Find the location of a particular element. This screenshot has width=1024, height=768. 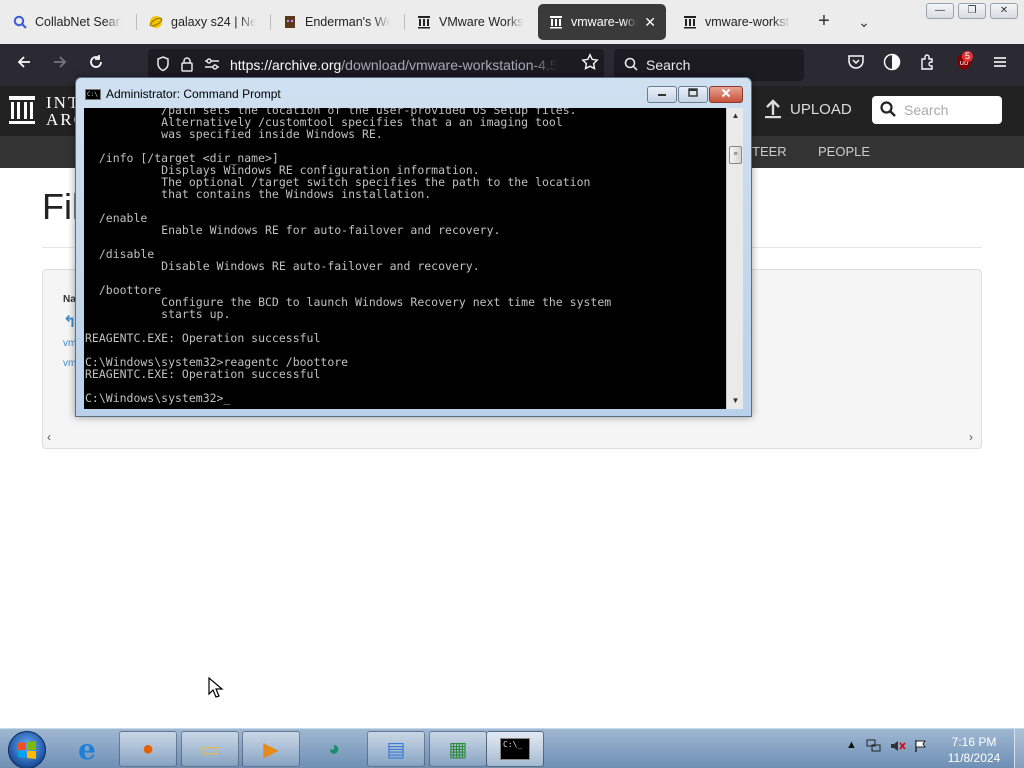

reload-button is located at coordinates (96, 65).